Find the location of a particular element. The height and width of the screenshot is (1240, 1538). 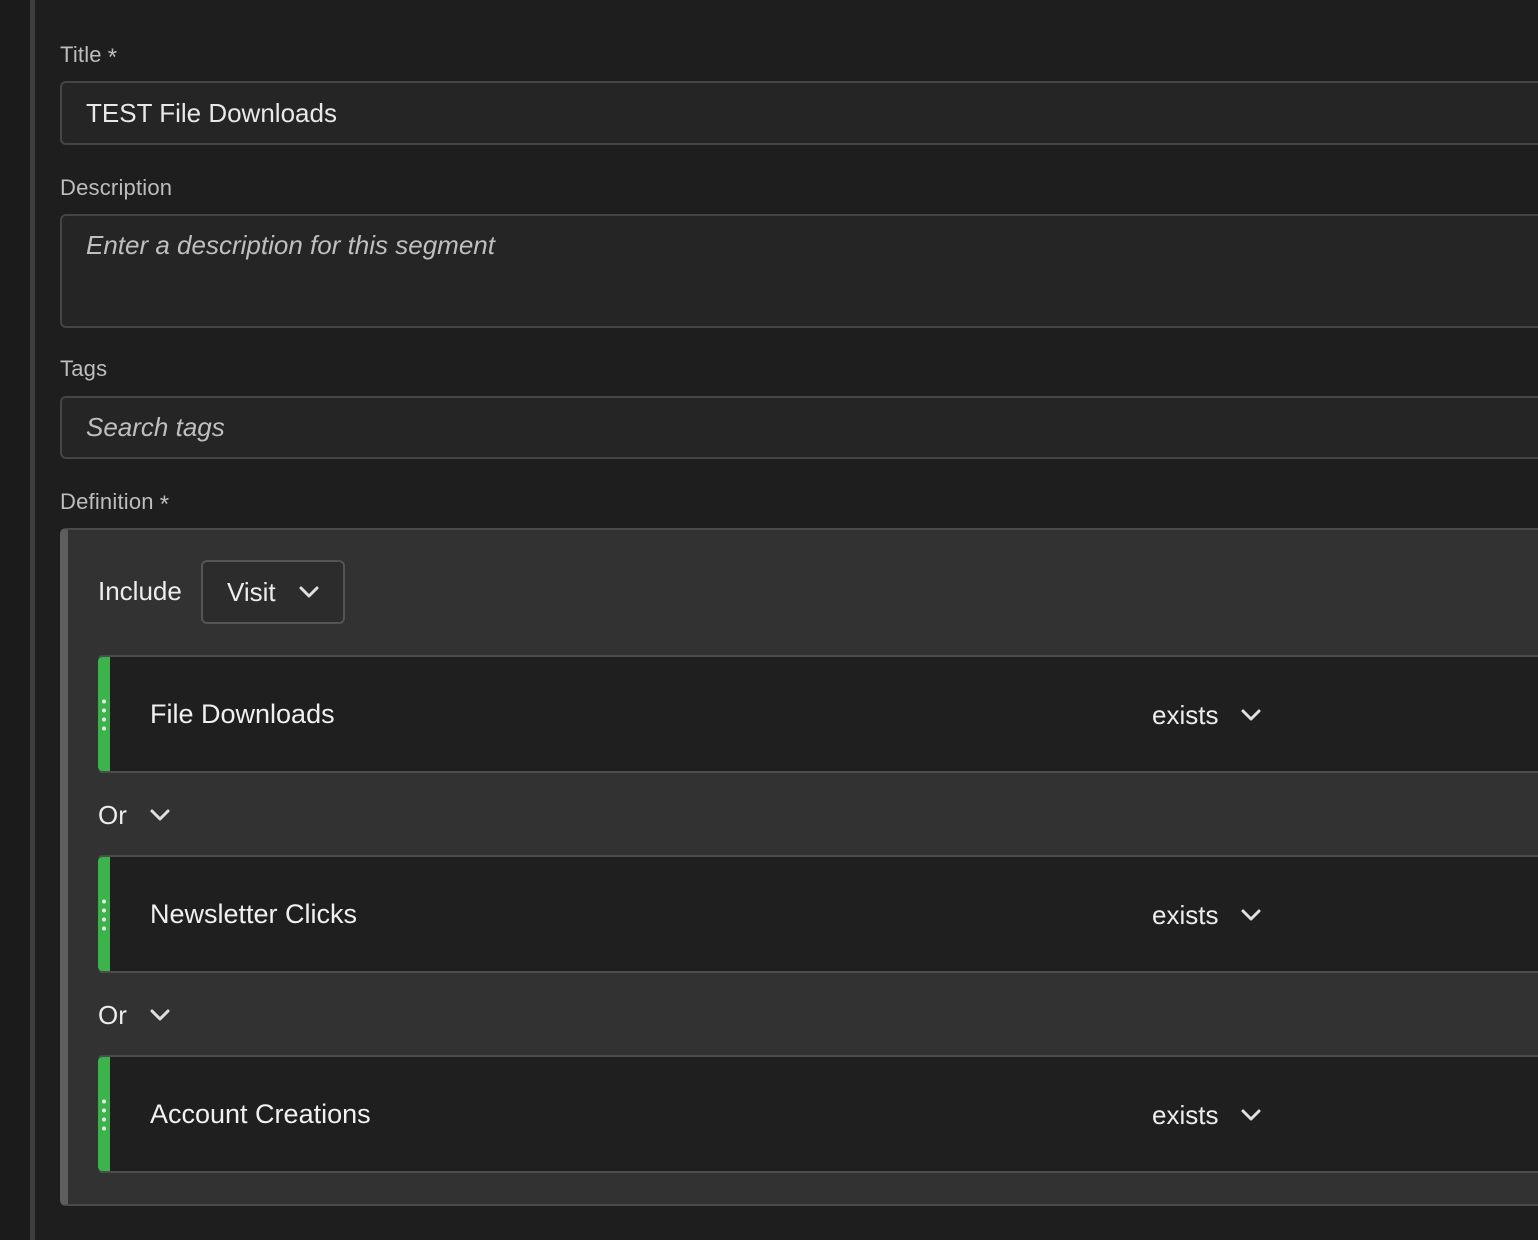

tags-label: Tags is located at coordinates (84, 368).